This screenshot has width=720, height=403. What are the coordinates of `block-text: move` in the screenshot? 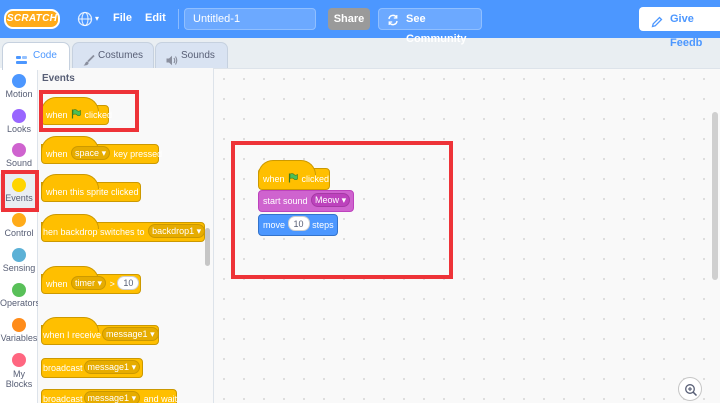 It's located at (274, 225).